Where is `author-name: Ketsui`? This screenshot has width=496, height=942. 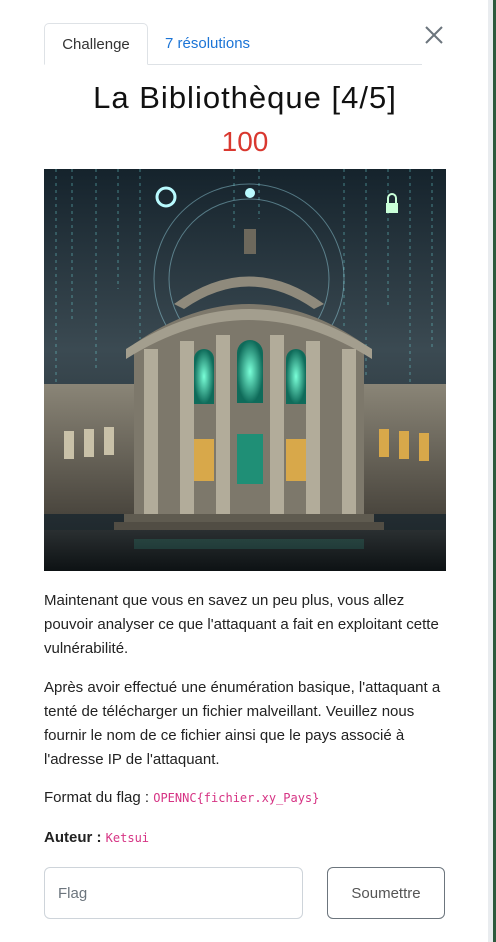
author-name: Ketsui is located at coordinates (127, 838).